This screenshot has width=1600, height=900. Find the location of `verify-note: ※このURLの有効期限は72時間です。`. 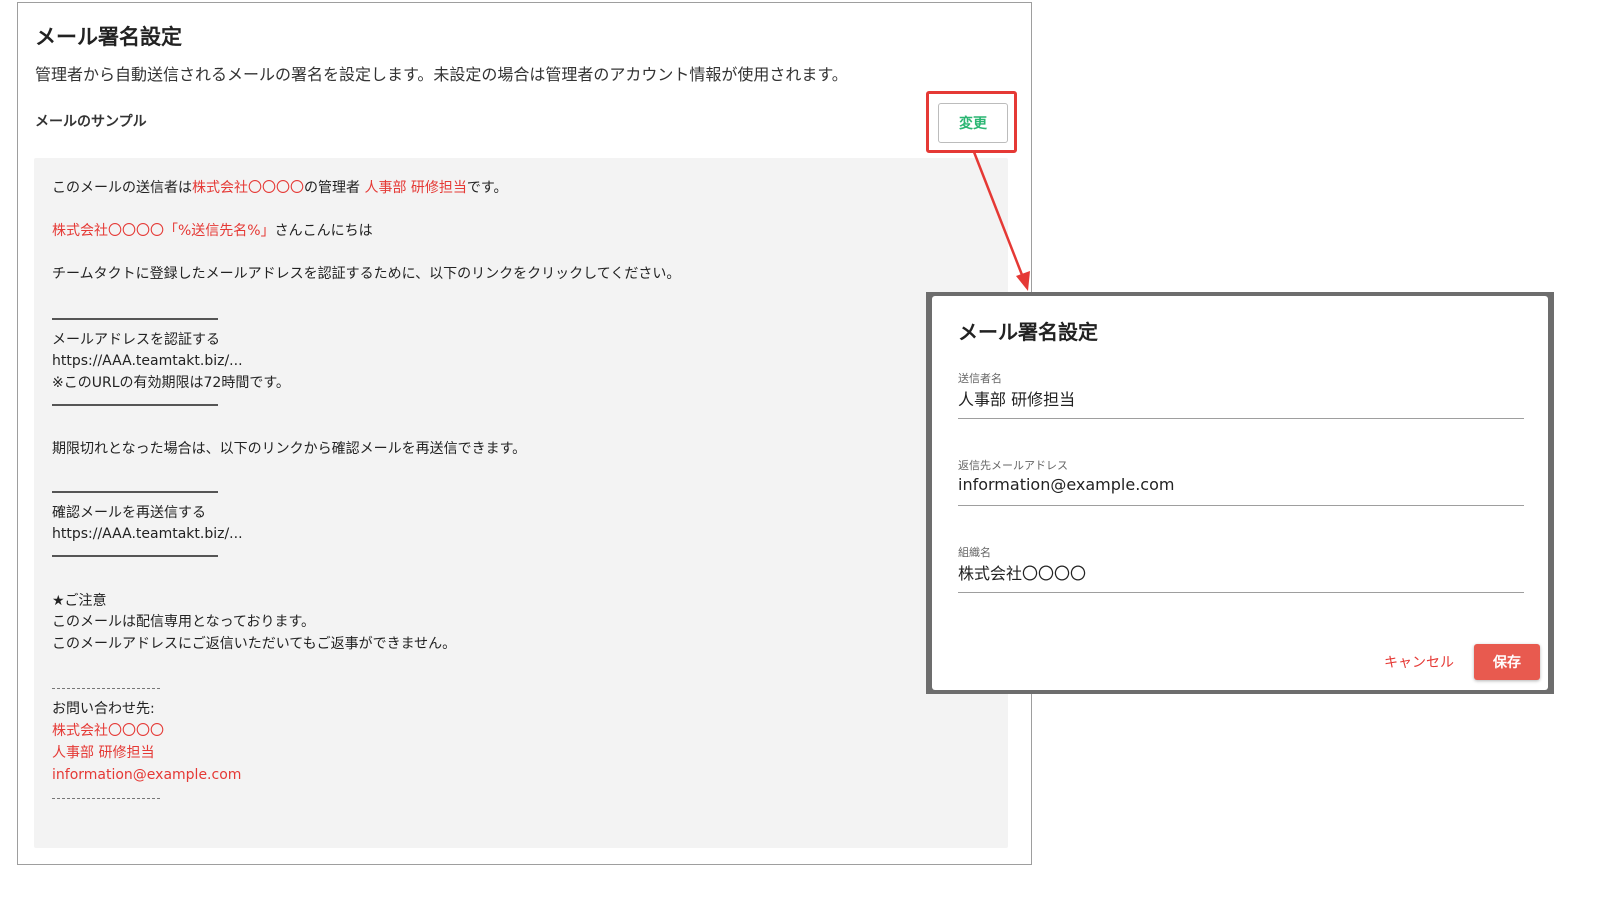

verify-note: ※このURLの有効期限は72時間です。 is located at coordinates (171, 383).